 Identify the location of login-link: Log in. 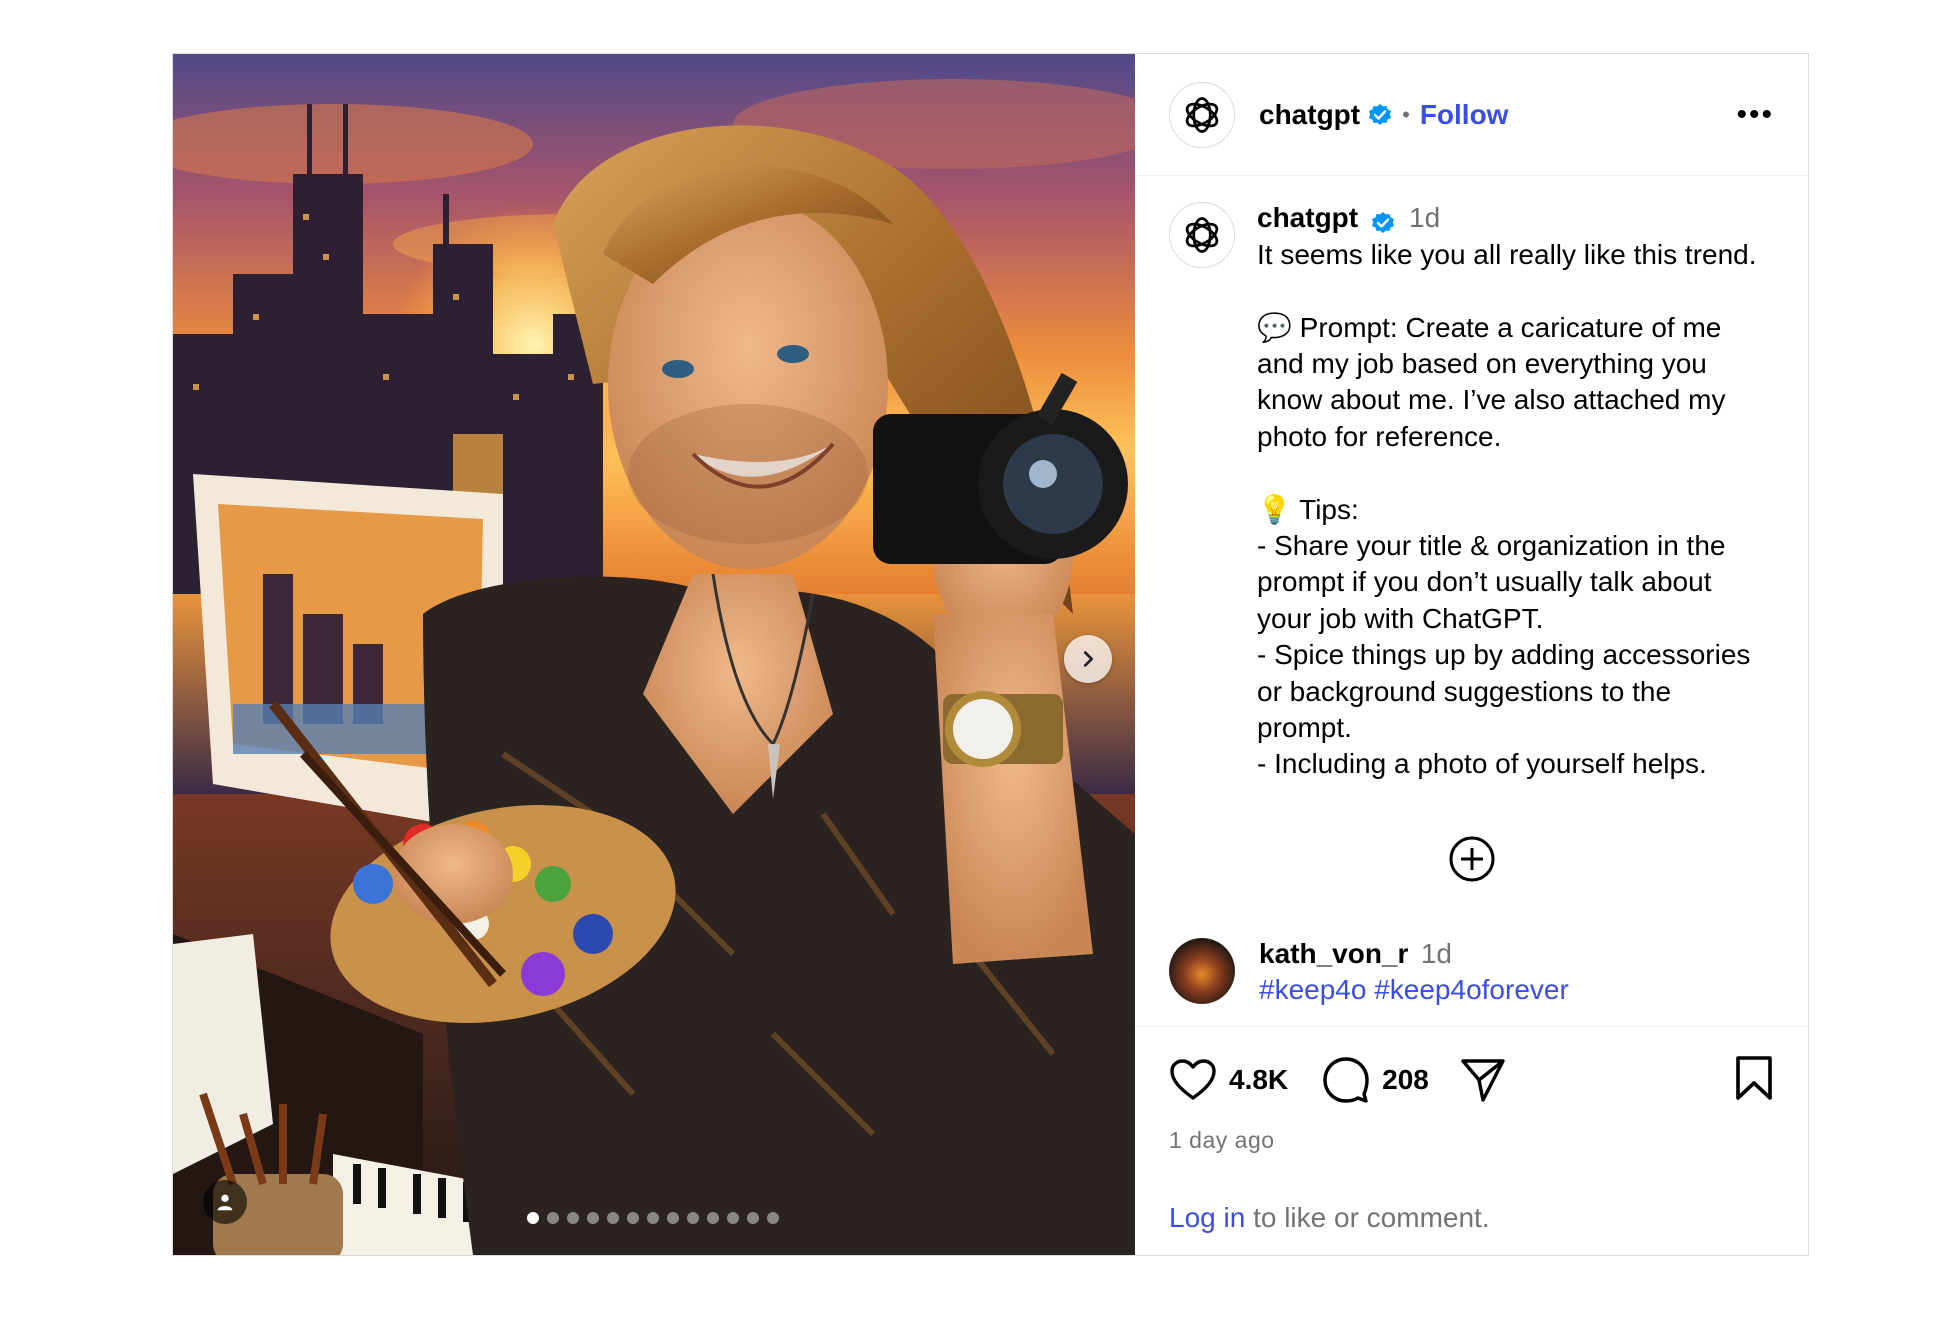
(1207, 1217).